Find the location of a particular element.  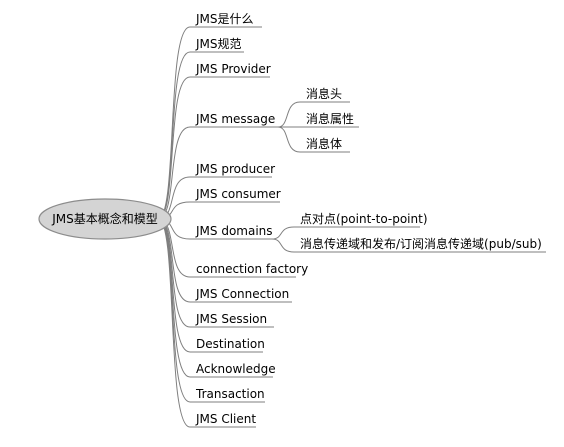

branch-node-jms-client: JMS Client is located at coordinates (223, 420).